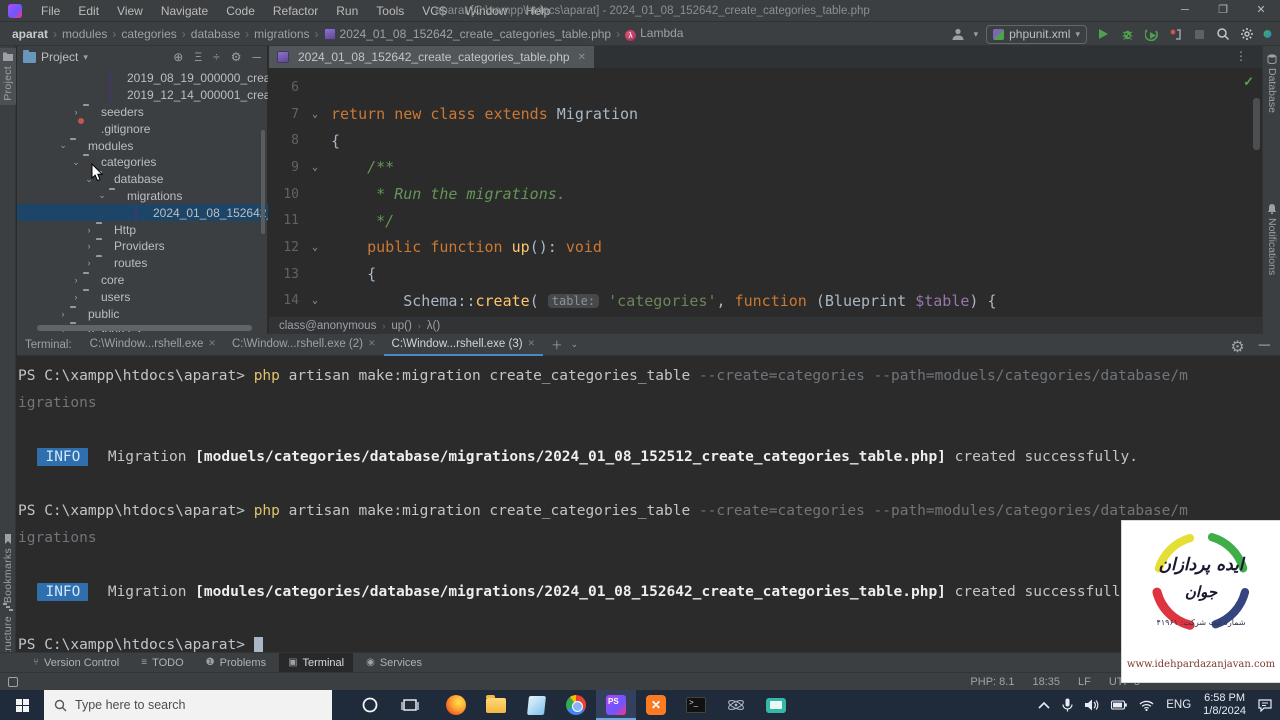 This screenshot has width=1280, height=720. What do you see at coordinates (256, 57) in the screenshot?
I see `hide-panel-icon: ─` at bounding box center [256, 57].